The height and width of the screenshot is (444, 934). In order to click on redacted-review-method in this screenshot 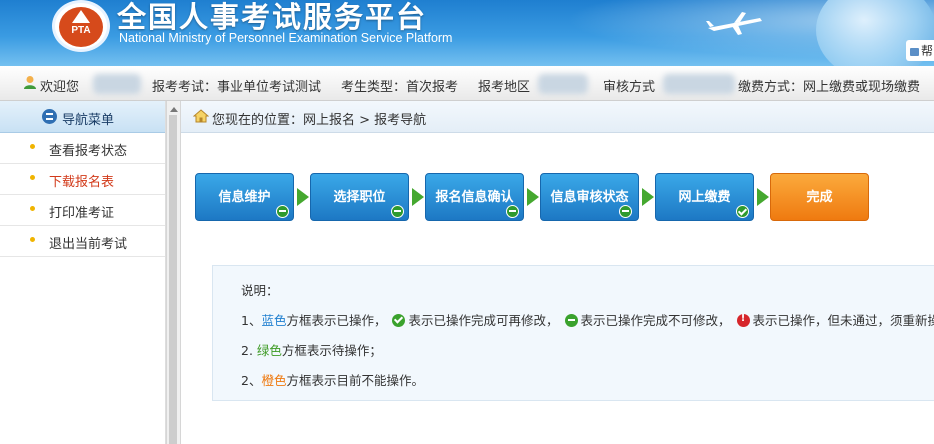, I will do `click(699, 84)`.